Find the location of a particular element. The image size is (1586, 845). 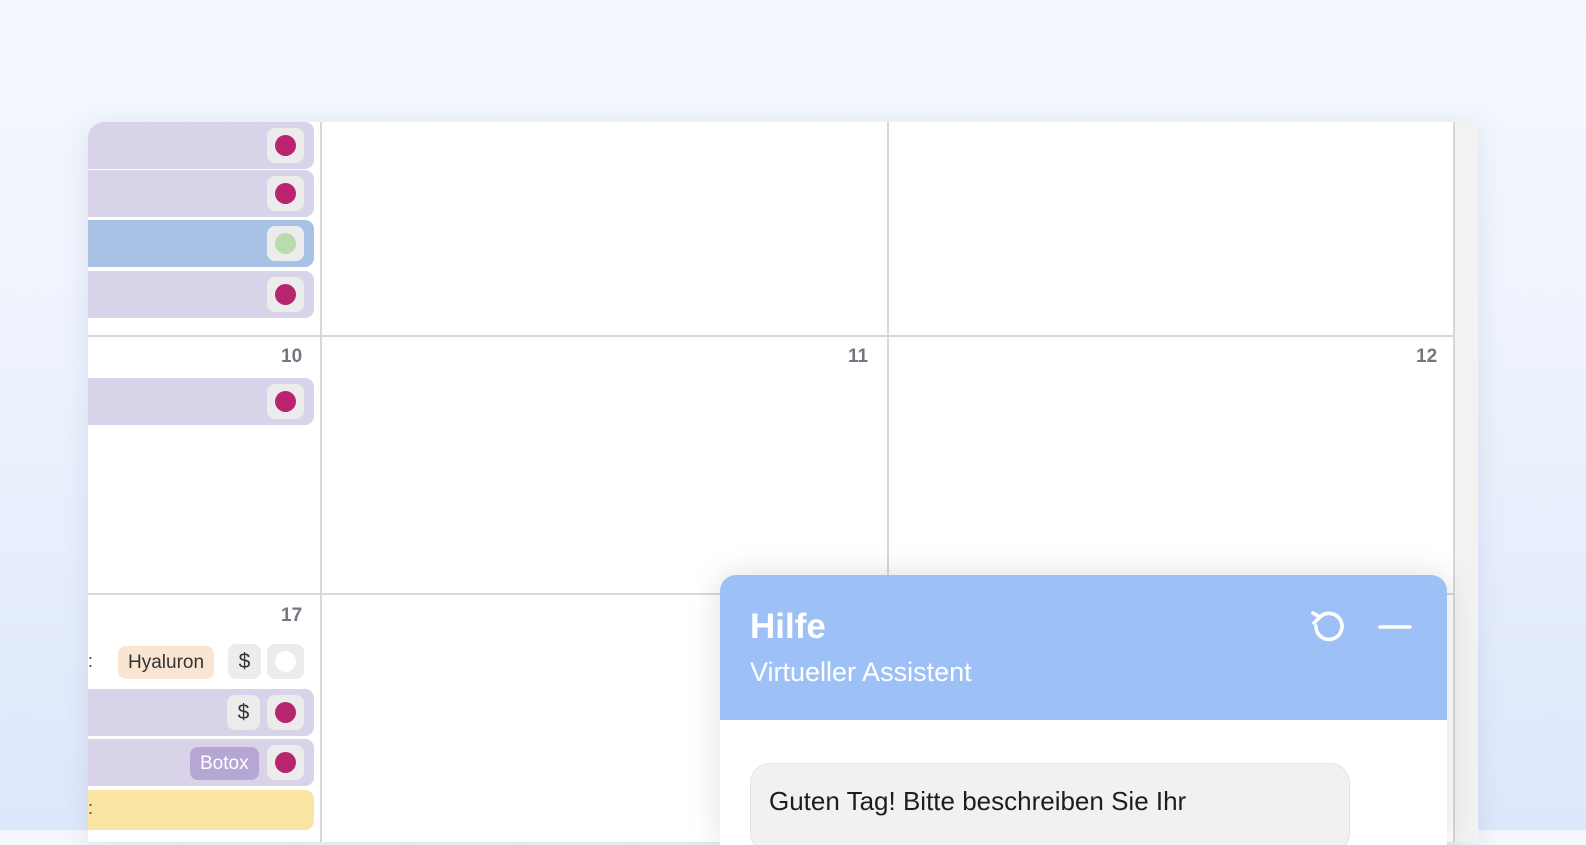

refresh-icon is located at coordinates (1327, 626).